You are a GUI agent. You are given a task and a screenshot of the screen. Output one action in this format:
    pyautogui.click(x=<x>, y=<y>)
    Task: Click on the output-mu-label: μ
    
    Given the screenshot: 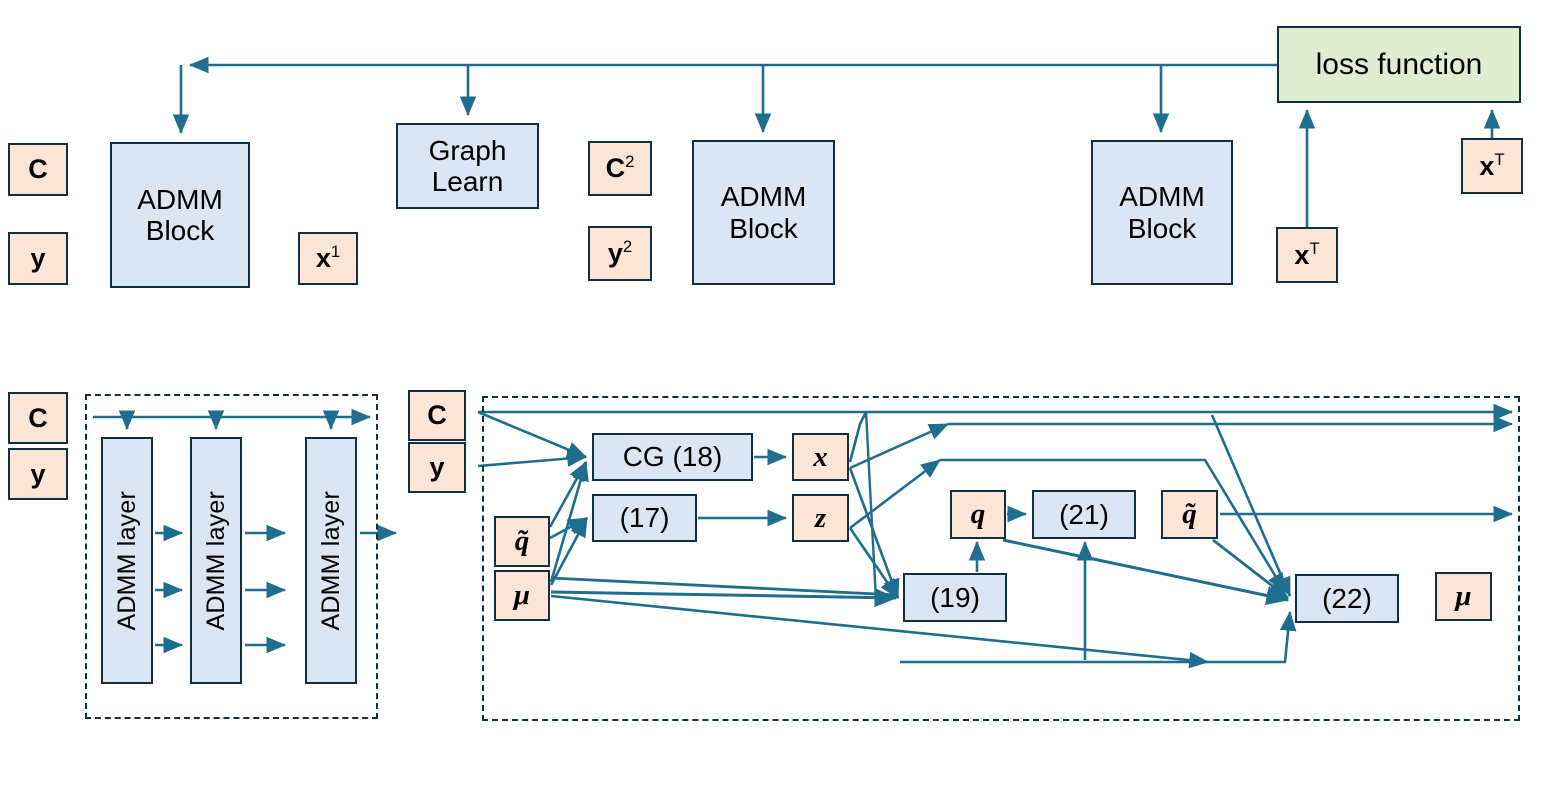 What is the action you would take?
    pyautogui.click(x=1463, y=596)
    